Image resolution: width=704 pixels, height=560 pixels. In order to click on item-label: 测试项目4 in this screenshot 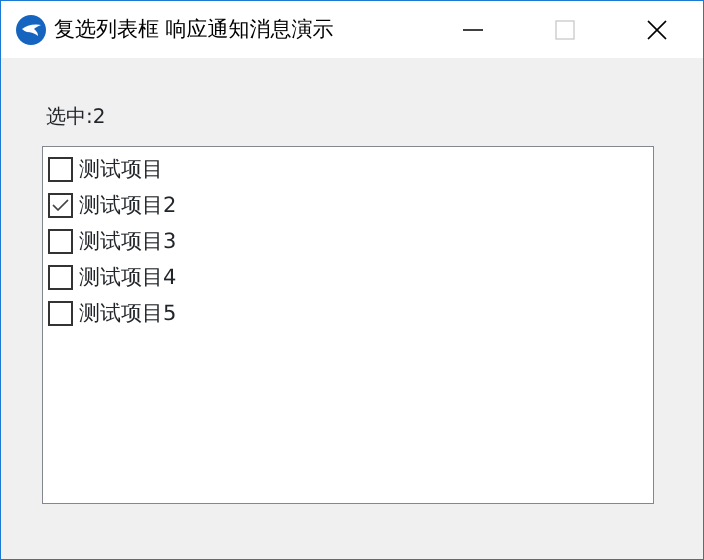, I will do `click(127, 277)`.